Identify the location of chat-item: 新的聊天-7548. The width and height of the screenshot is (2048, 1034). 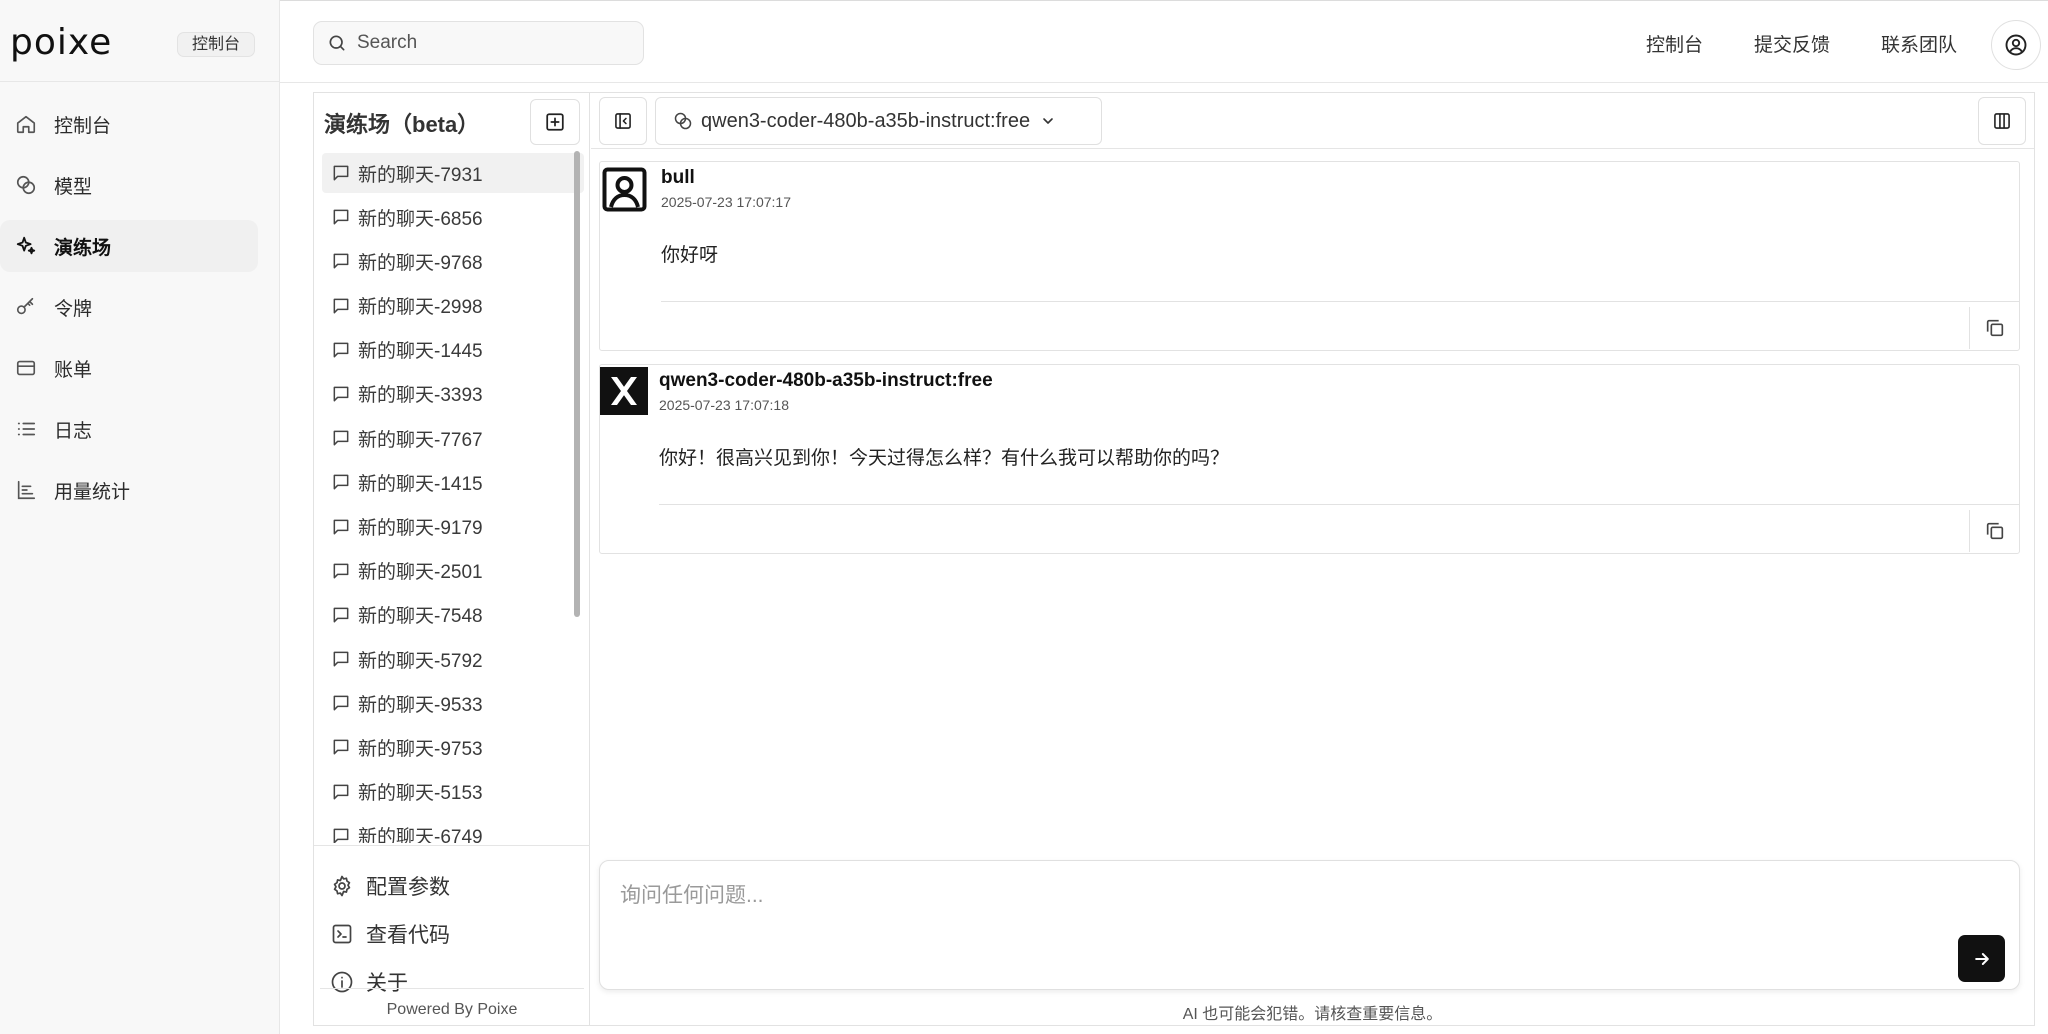
(453, 615).